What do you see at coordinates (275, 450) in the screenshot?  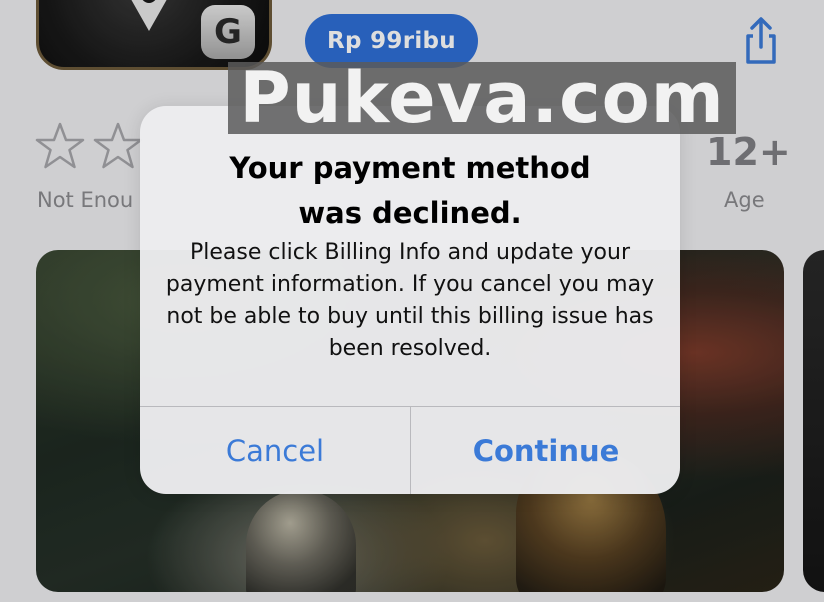 I see `cancel-button: Cancel` at bounding box center [275, 450].